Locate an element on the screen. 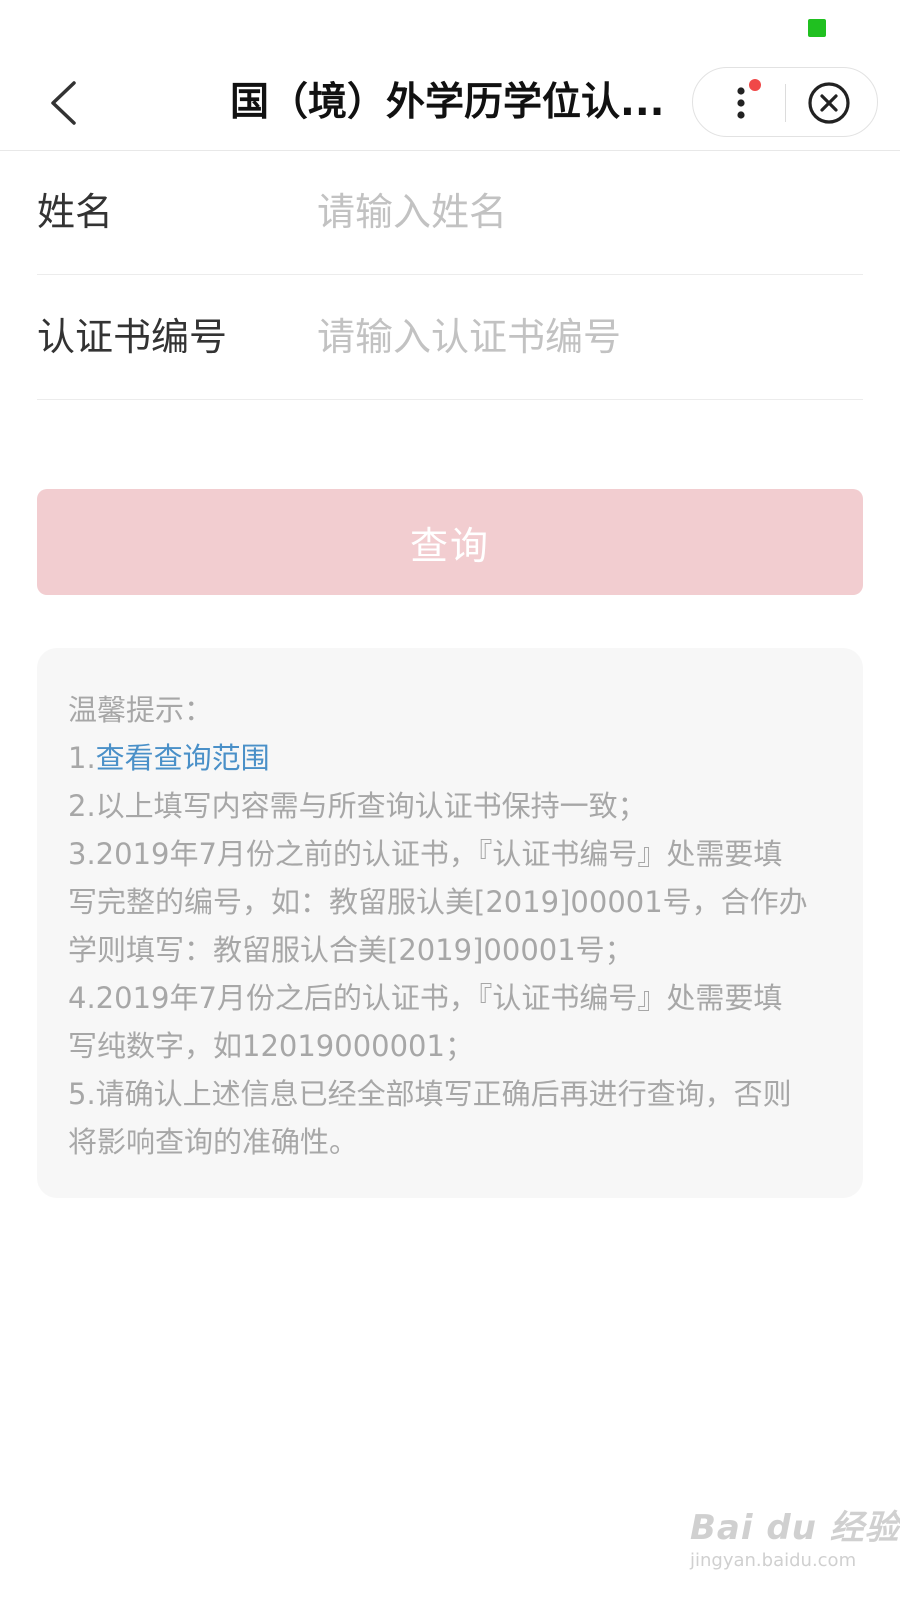 The width and height of the screenshot is (900, 1600). view-query-scope-link: 查看查询范围 is located at coordinates (183, 758).